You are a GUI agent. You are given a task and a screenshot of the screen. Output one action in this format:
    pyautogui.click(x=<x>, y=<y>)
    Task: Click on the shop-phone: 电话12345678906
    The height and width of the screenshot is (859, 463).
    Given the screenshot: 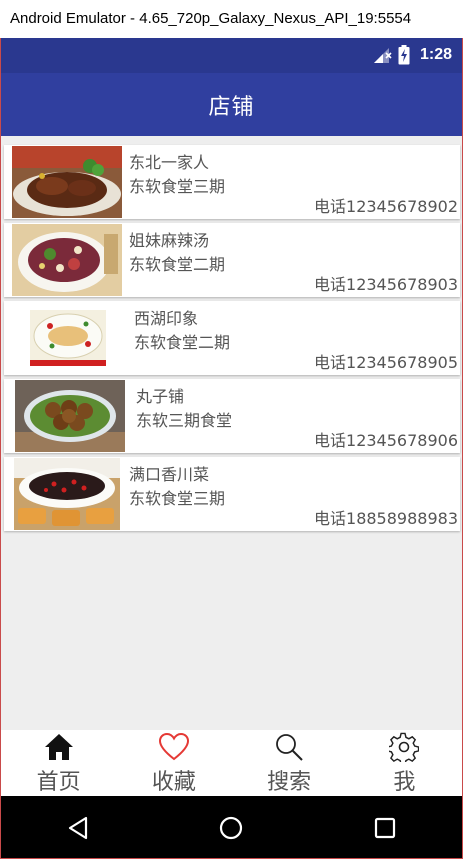 What is the action you would take?
    pyautogui.click(x=386, y=440)
    